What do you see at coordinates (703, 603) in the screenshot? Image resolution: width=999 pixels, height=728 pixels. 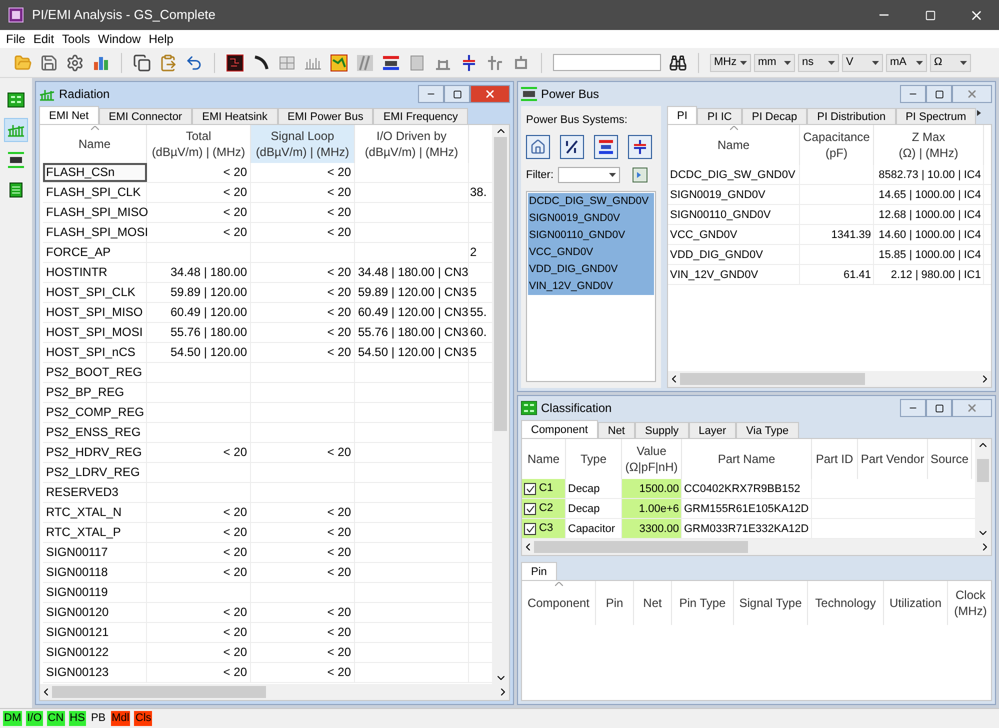 I see `column-header: Pin Type` at bounding box center [703, 603].